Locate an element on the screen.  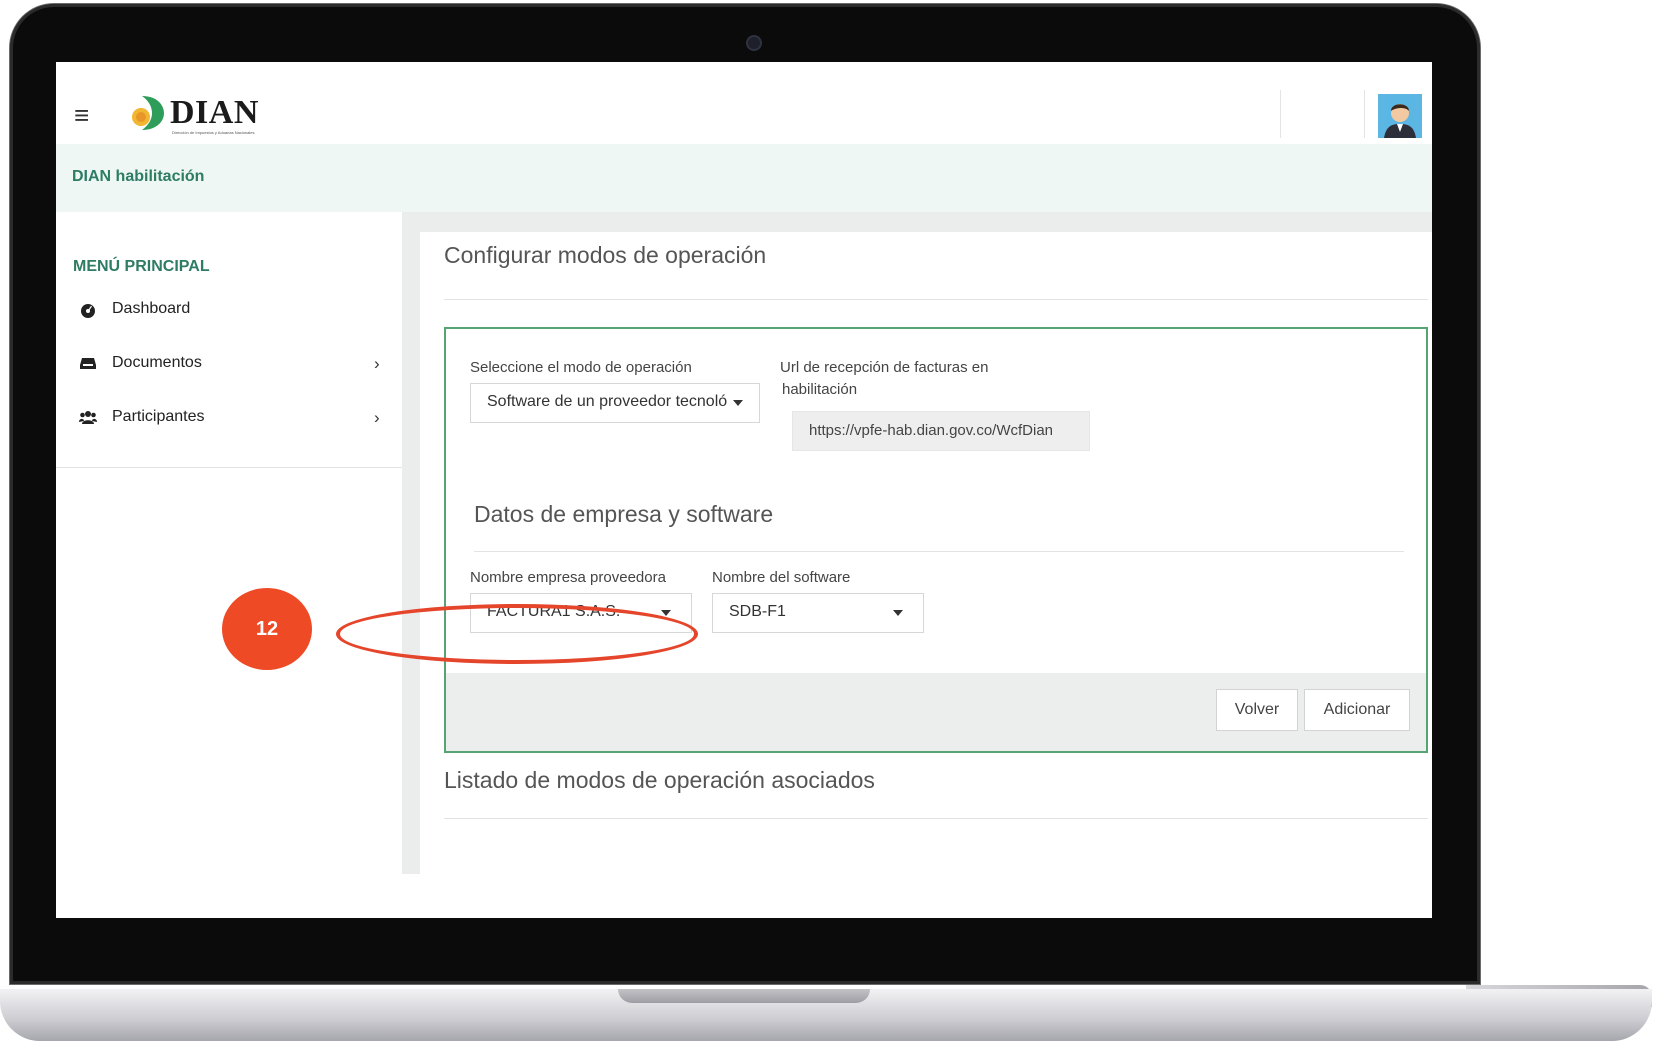
hamburger-menu-icon: ≡ is located at coordinates (81, 115).